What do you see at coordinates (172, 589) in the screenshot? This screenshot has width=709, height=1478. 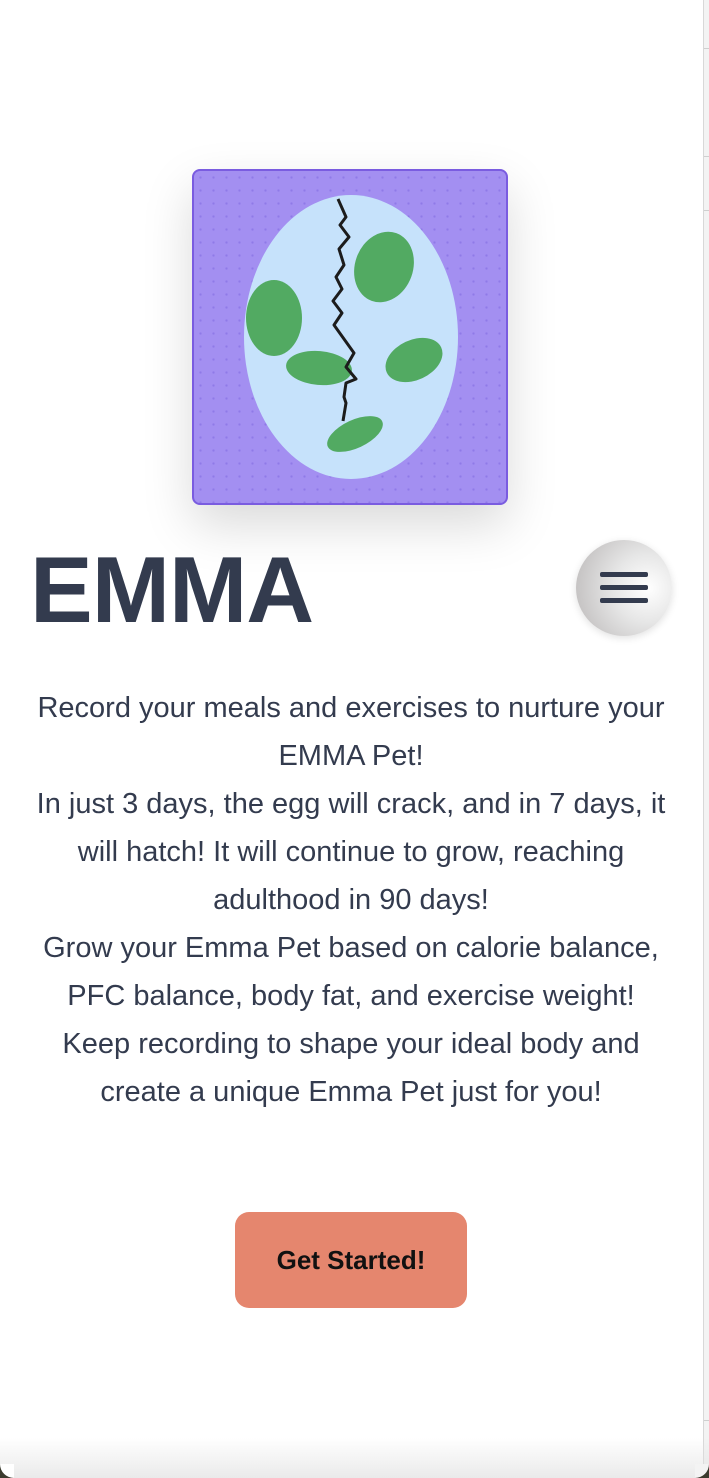 I see `app-title: EMMA` at bounding box center [172, 589].